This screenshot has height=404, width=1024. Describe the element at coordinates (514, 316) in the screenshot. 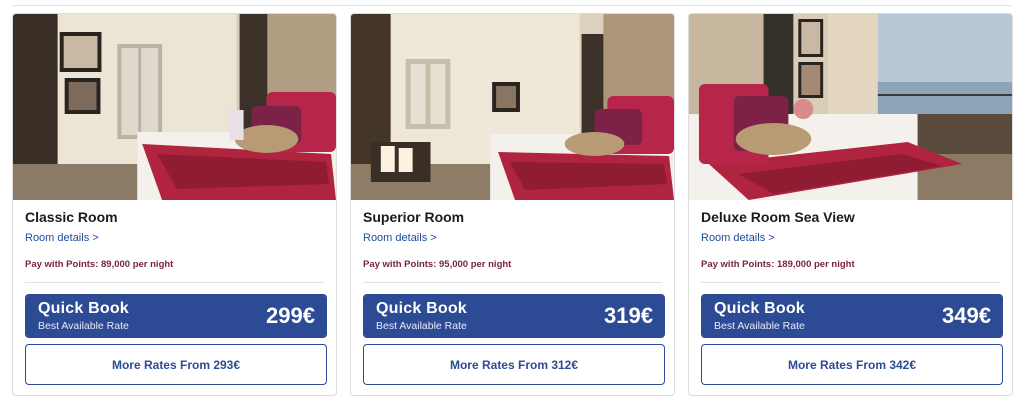

I see `quick-book-button: Quick Book Best Available Rate 319€` at that location.